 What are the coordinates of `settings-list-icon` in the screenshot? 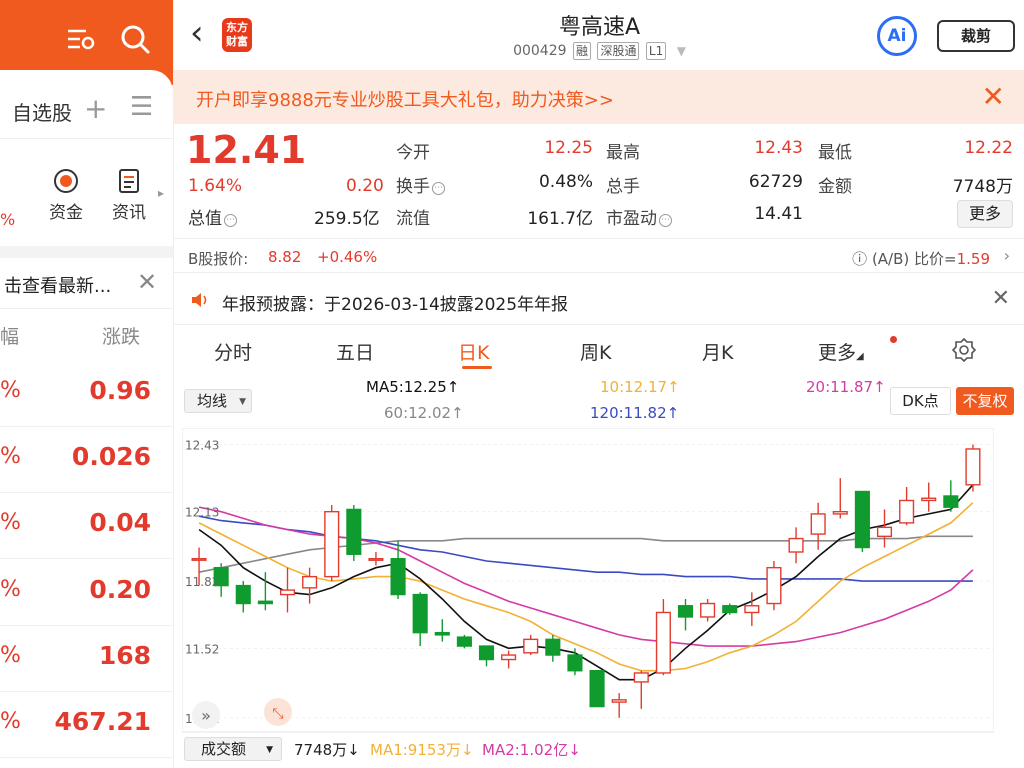 It's located at (81, 39).